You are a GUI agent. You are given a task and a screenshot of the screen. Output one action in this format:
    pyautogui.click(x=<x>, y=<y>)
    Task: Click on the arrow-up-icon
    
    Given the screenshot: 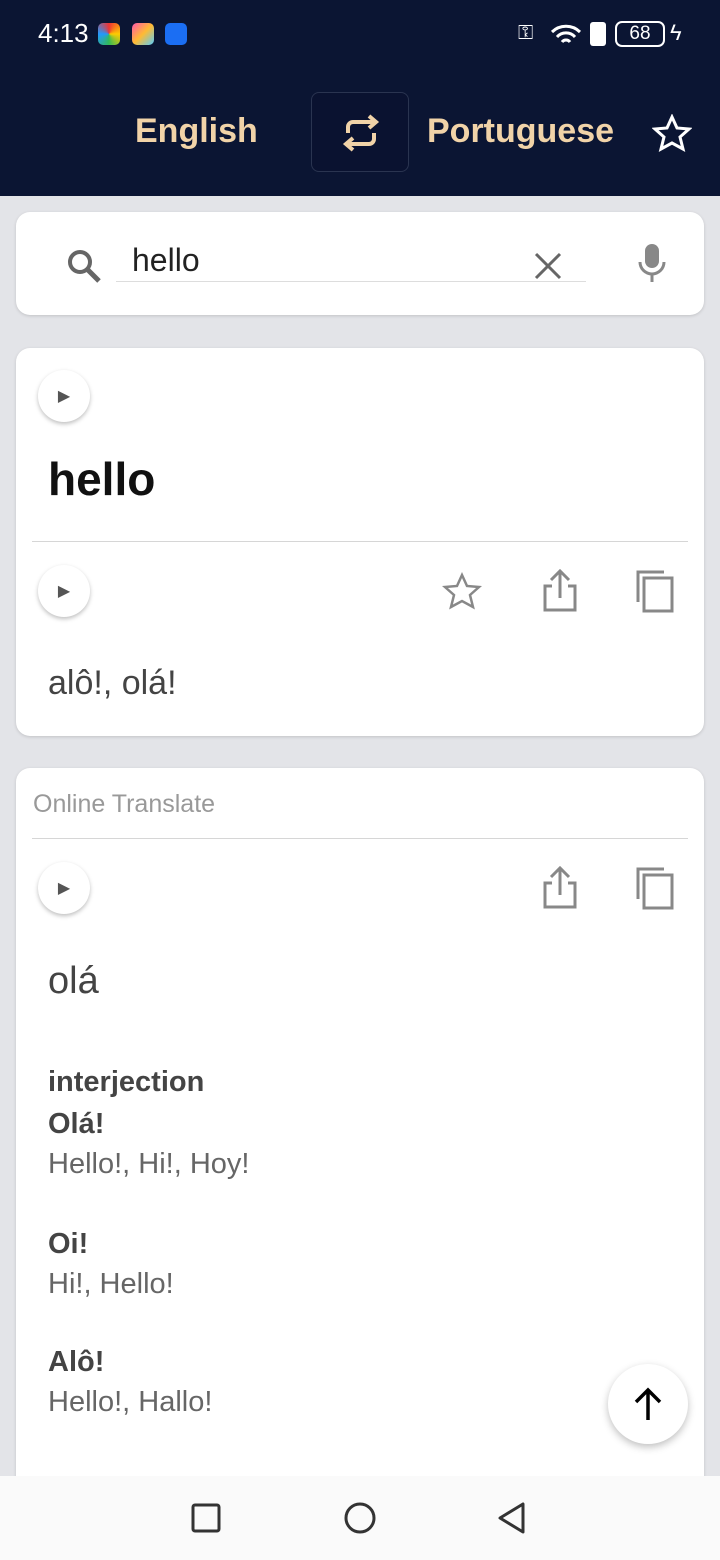 What is the action you would take?
    pyautogui.click(x=648, y=1403)
    